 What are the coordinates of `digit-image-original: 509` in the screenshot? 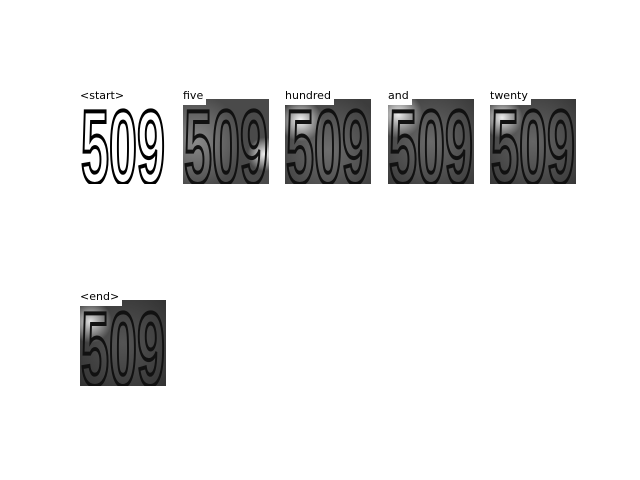 It's located at (123, 141).